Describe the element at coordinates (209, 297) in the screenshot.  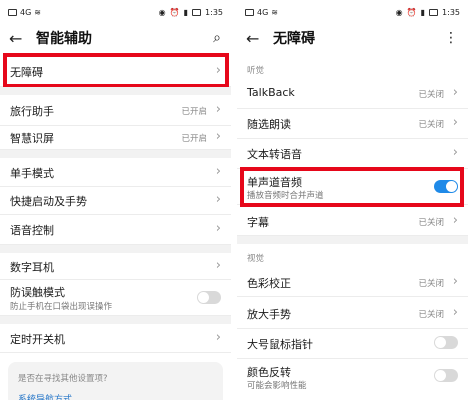
I see `accidental-touch-toggle` at that location.